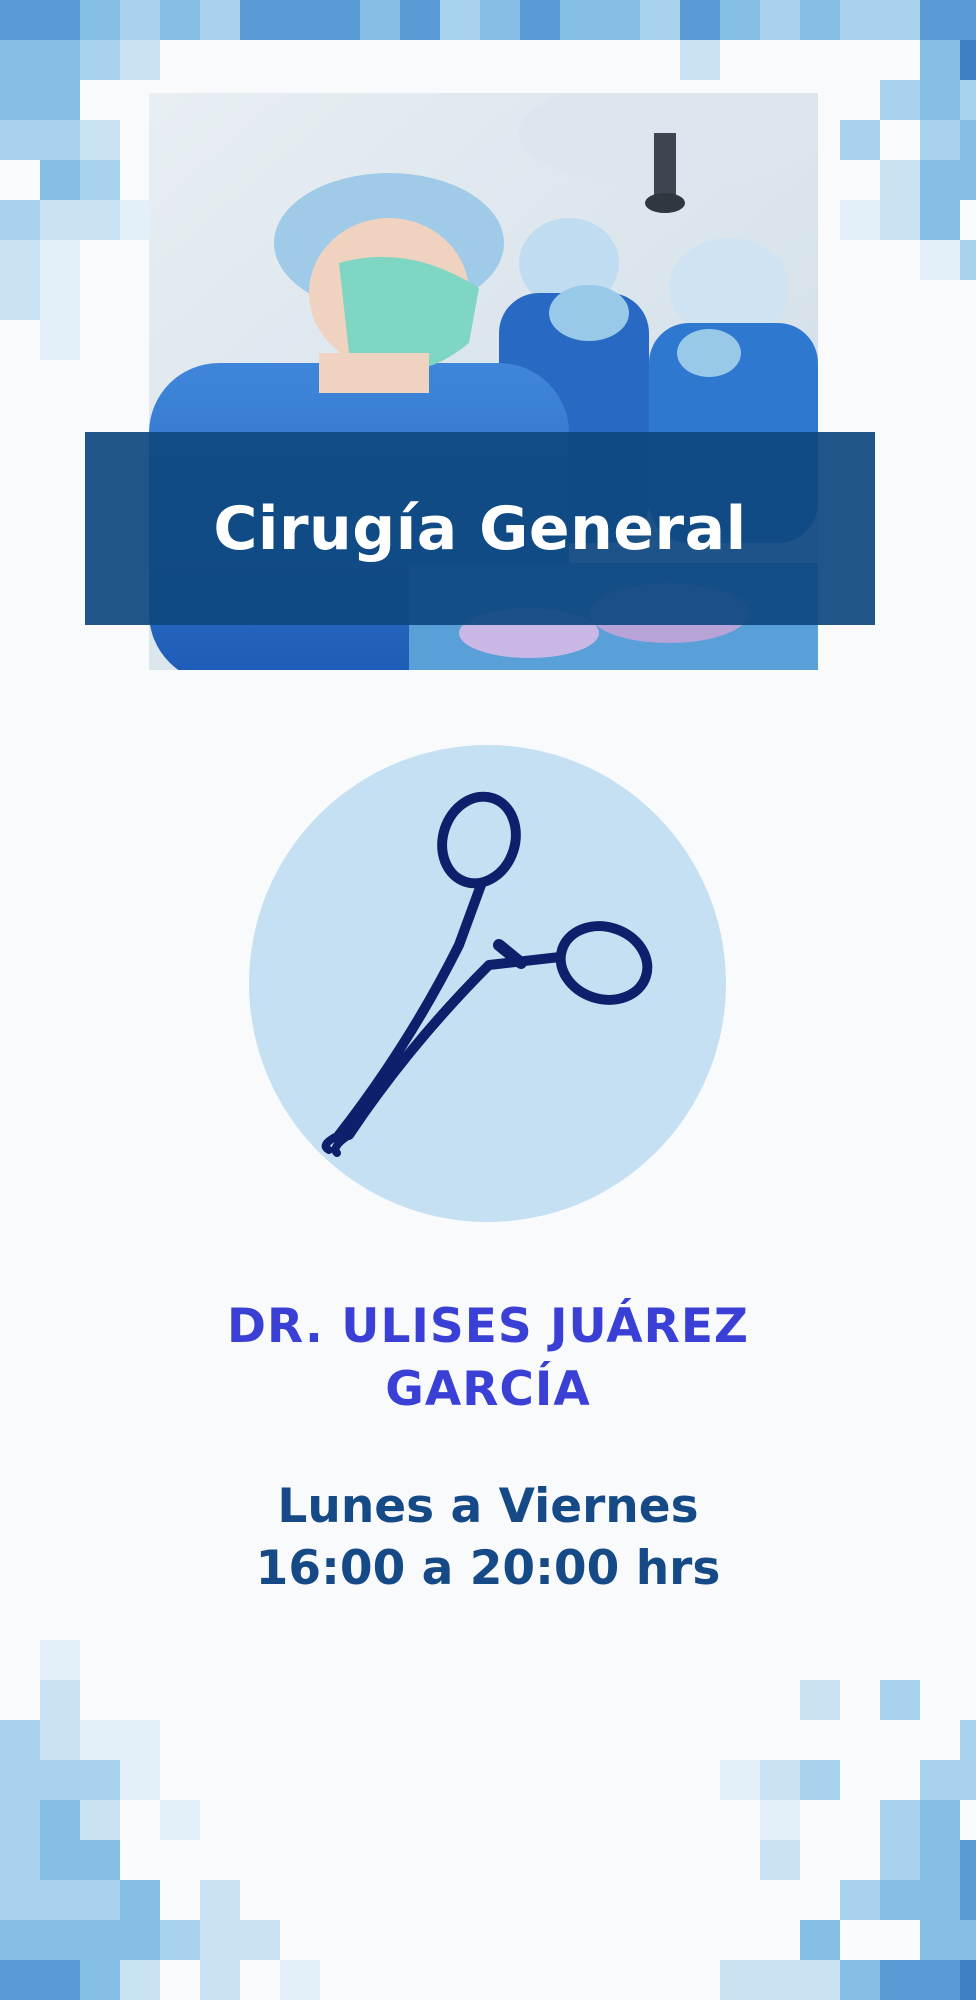  I want to click on page-title: Cirugía General, so click(480, 528).